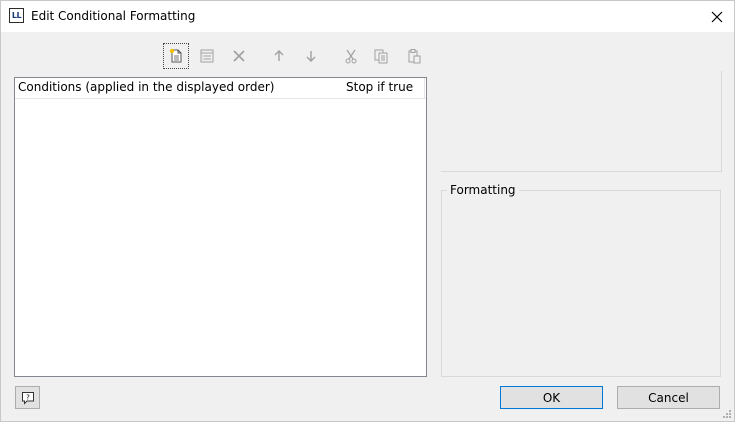 The width and height of the screenshot is (735, 422). Describe the element at coordinates (16, 15) in the screenshot. I see `app-logo-icon: LL` at that location.